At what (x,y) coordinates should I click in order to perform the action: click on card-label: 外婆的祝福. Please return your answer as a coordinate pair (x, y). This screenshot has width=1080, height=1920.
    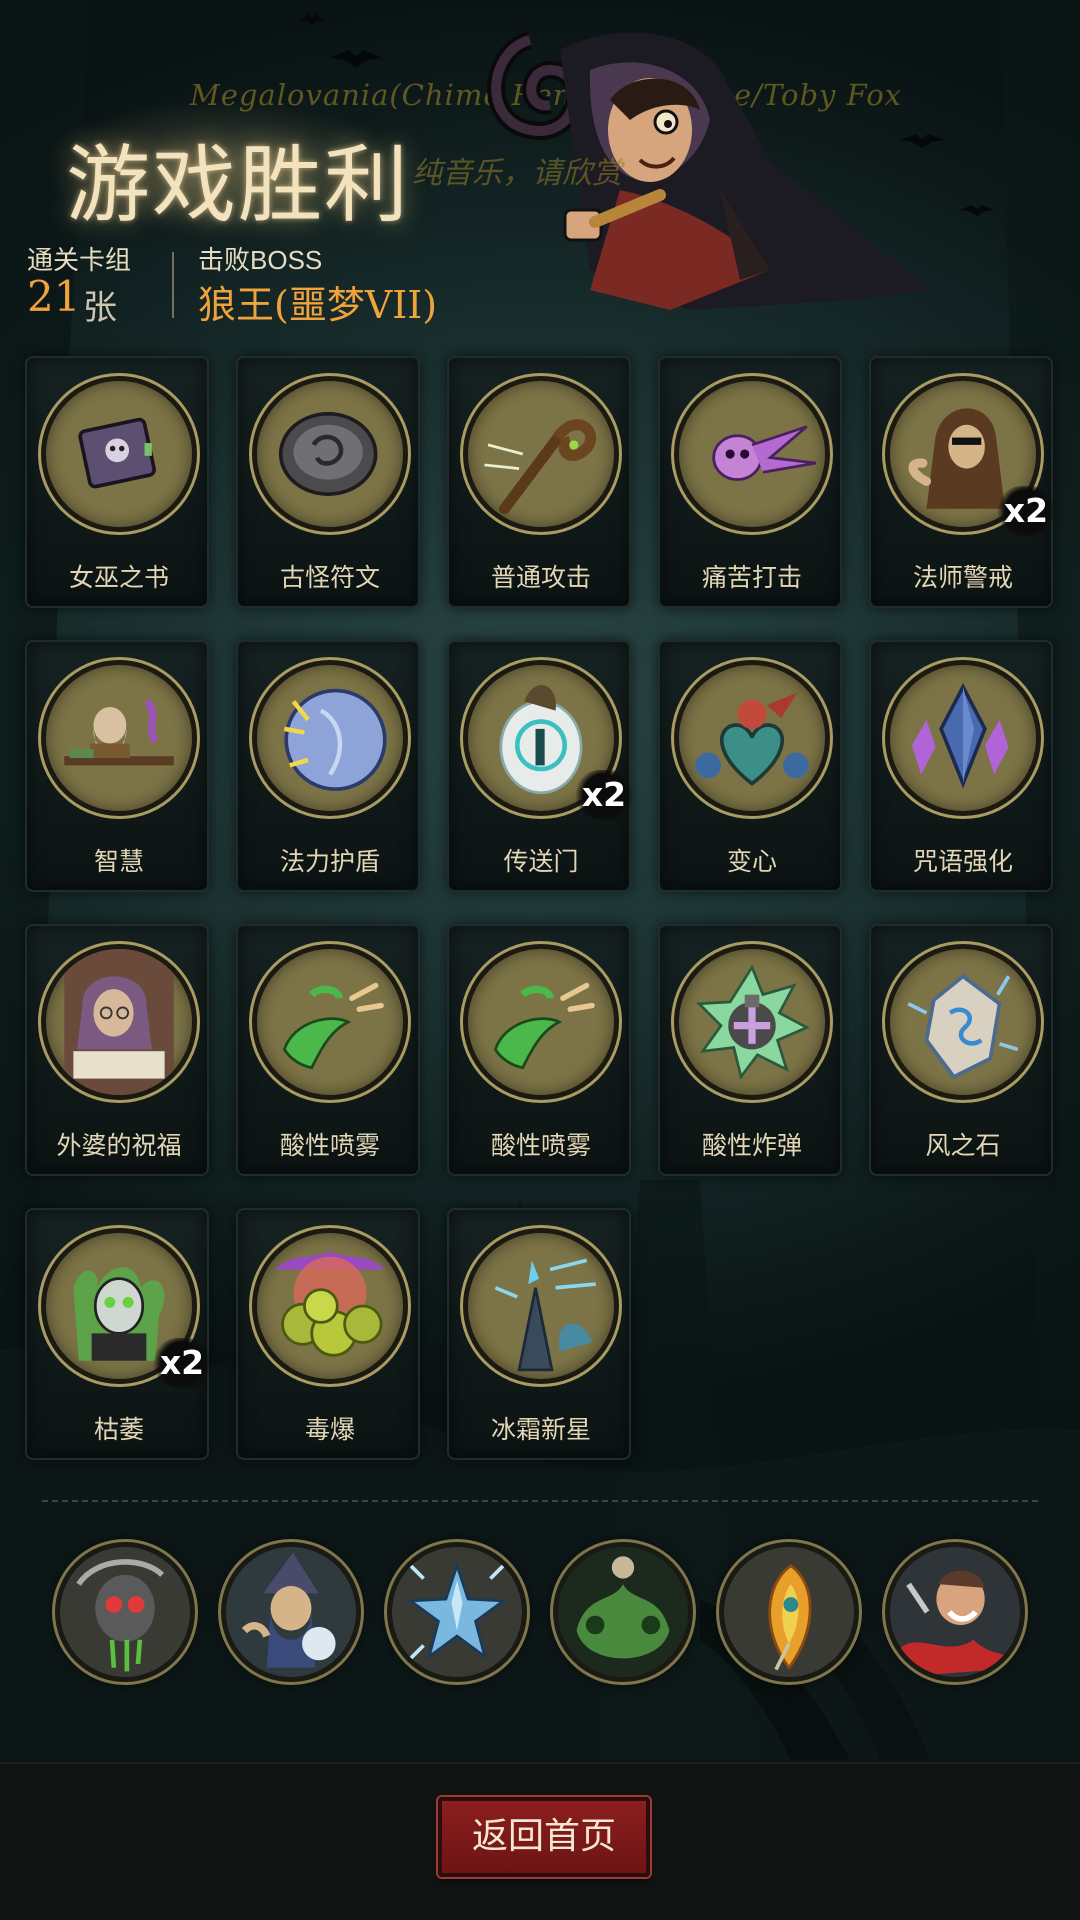
    Looking at the image, I should click on (119, 1146).